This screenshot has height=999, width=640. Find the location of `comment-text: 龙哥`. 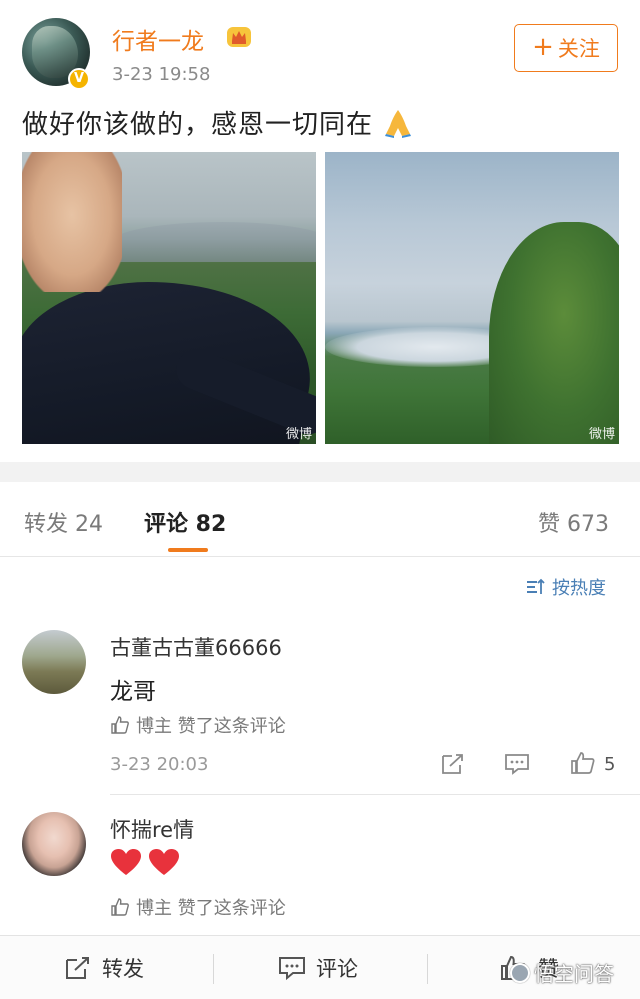

comment-text: 龙哥 is located at coordinates (133, 692).